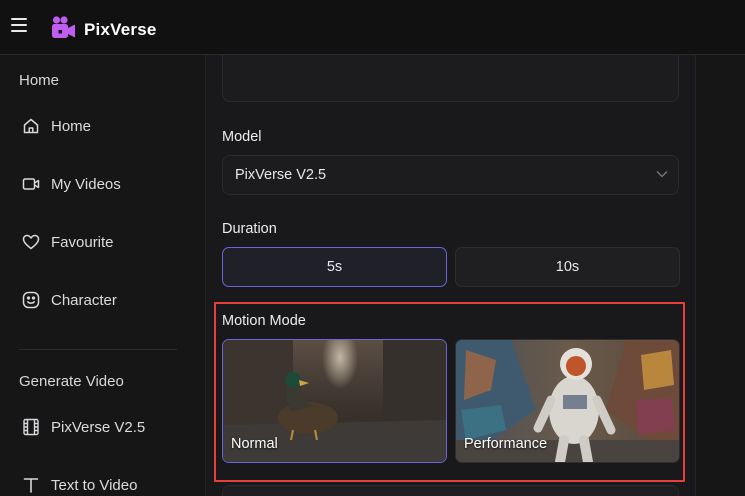 The image size is (745, 496). Describe the element at coordinates (334, 401) in the screenshot. I see `motion-mode-normal-card: Normal` at that location.